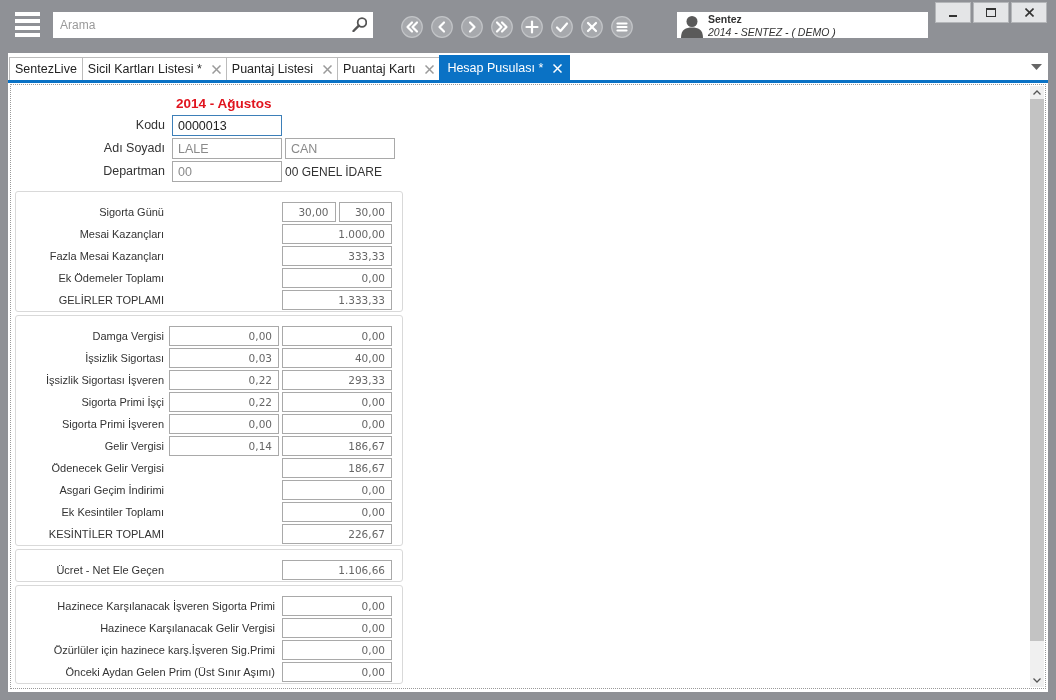  What do you see at coordinates (121, 234) in the screenshot?
I see `field-label: Mesai Kazançları` at bounding box center [121, 234].